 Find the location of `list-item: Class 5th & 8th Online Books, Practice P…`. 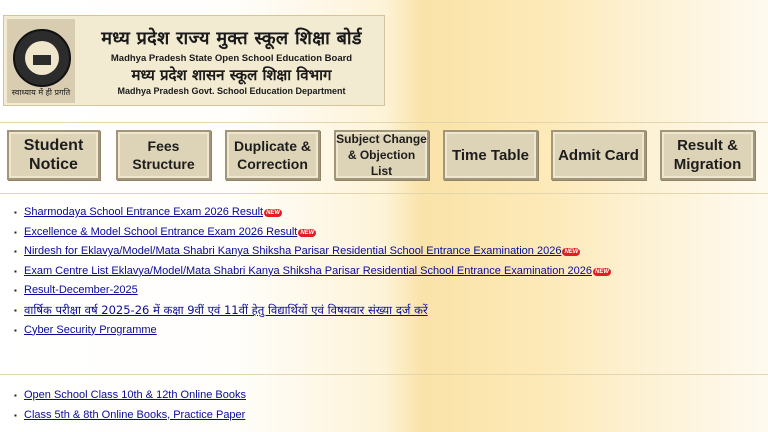

list-item: Class 5th & 8th Online Books, Practice P… is located at coordinates (130, 416).